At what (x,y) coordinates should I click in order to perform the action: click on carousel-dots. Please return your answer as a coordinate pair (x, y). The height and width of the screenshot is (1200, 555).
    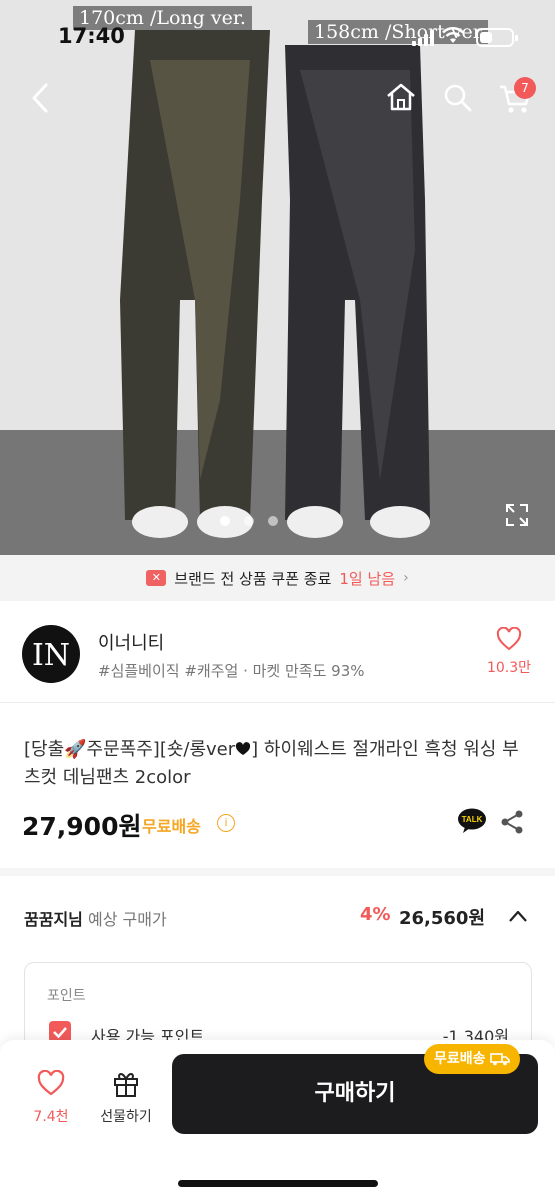
    Looking at the image, I should click on (249, 521).